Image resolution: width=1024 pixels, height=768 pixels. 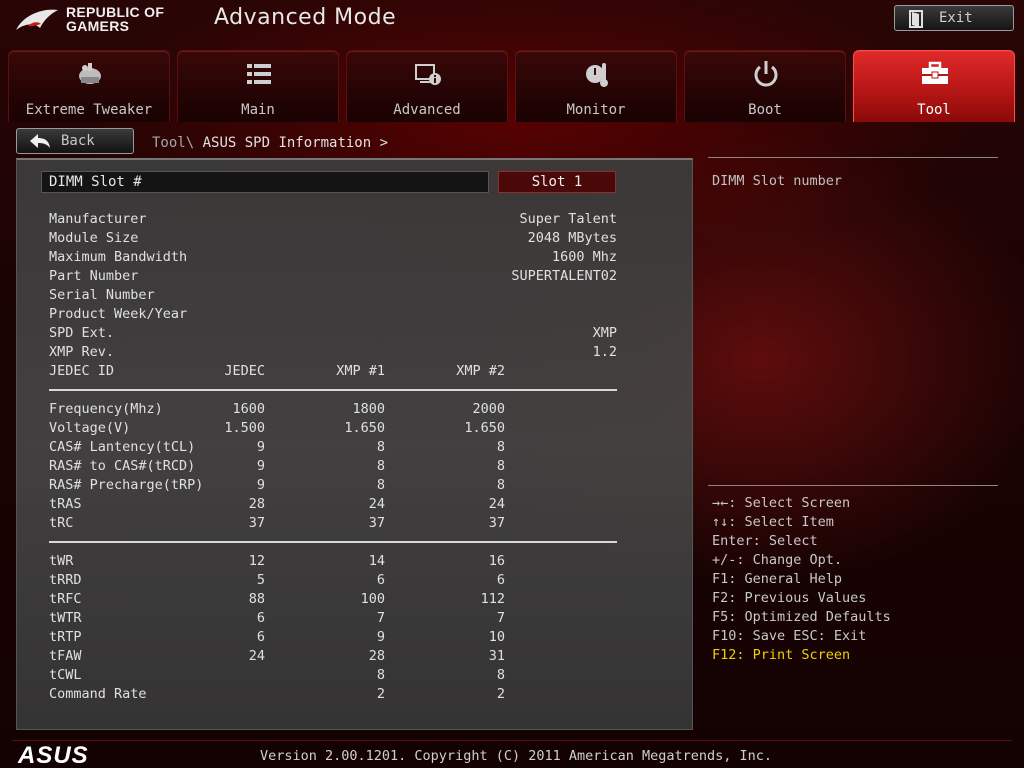 What do you see at coordinates (256, 561) in the screenshot?
I see `timing-jedec: 12` at bounding box center [256, 561].